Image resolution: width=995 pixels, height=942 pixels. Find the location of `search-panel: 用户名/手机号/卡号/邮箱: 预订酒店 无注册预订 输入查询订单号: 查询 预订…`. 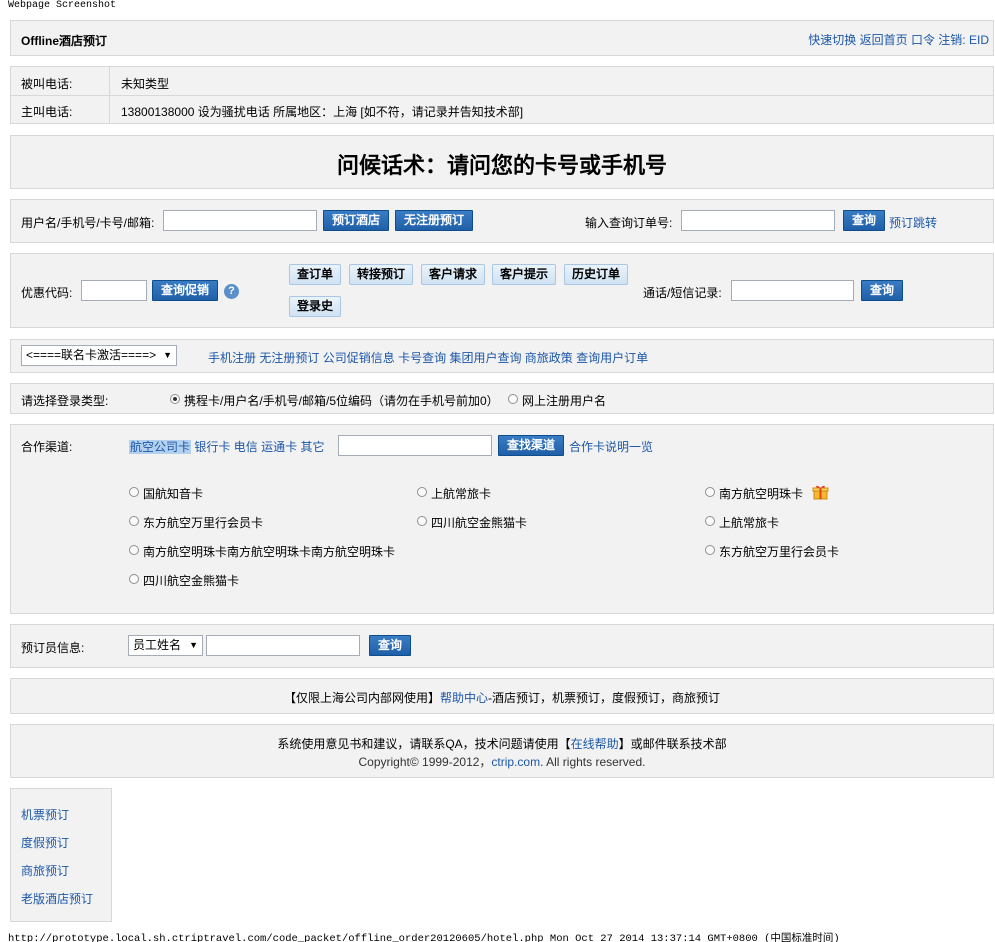

search-panel: 用户名/手机号/卡号/邮箱: 预订酒店 无注册预订 输入查询订单号: 查询 预订… is located at coordinates (502, 221).